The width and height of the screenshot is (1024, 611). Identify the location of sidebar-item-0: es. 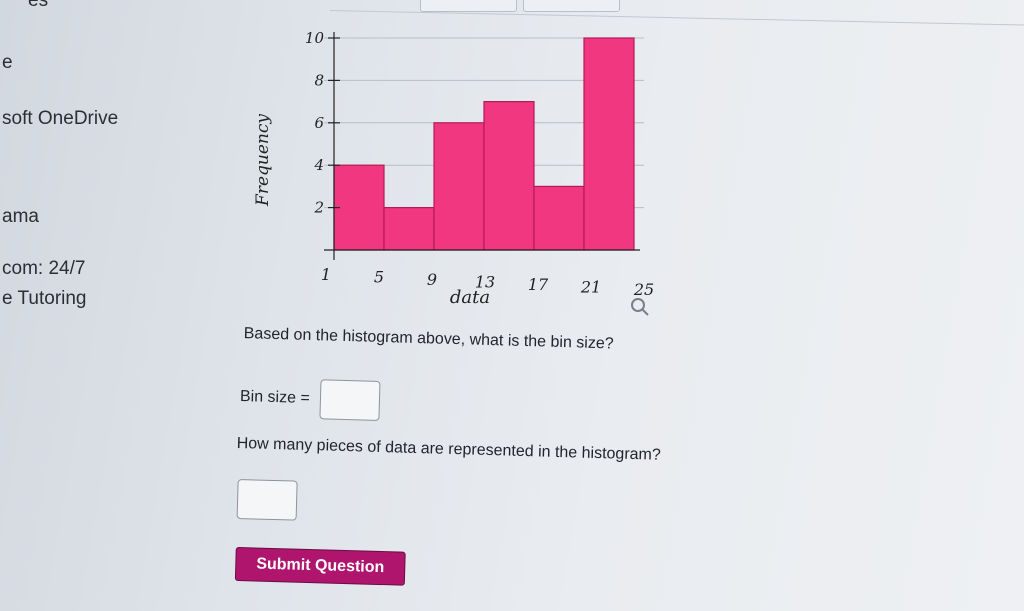
(38, 6).